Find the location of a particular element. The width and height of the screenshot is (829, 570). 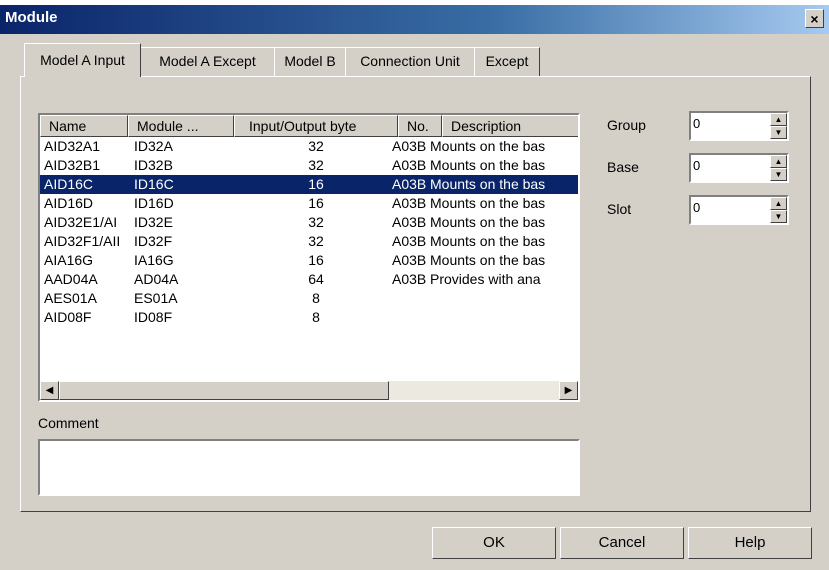

table-row: AID32E1/AI ID32E 32 A03B Mounts on the bas is located at coordinates (309, 222).